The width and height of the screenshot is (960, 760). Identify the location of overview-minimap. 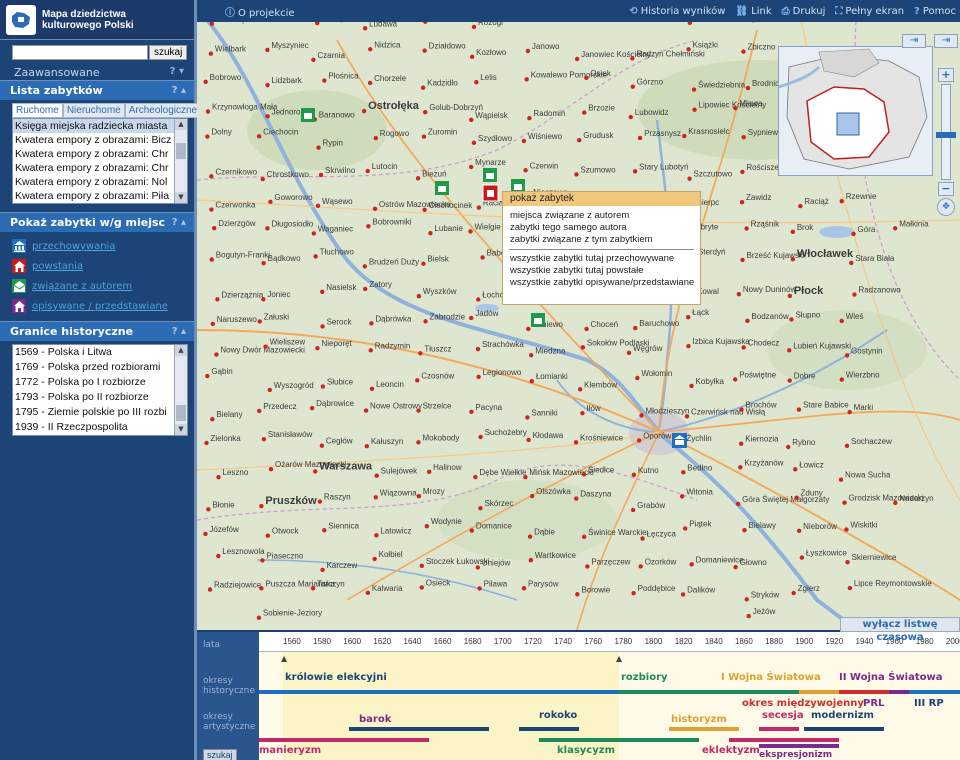
(855, 111).